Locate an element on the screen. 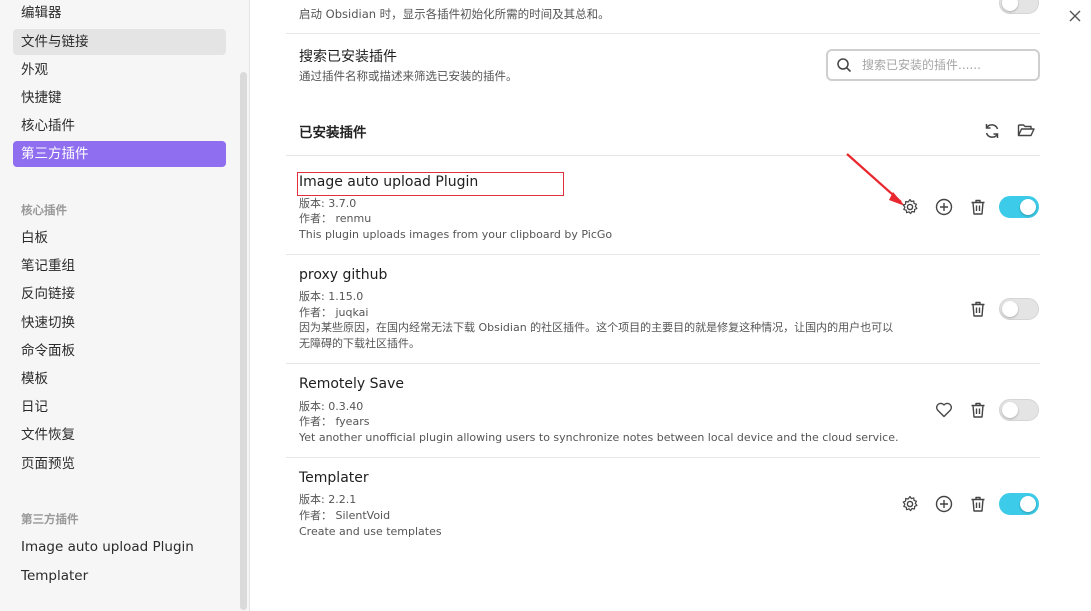  sidebar-item-backlinks: 反向链接 is located at coordinates (119, 294).